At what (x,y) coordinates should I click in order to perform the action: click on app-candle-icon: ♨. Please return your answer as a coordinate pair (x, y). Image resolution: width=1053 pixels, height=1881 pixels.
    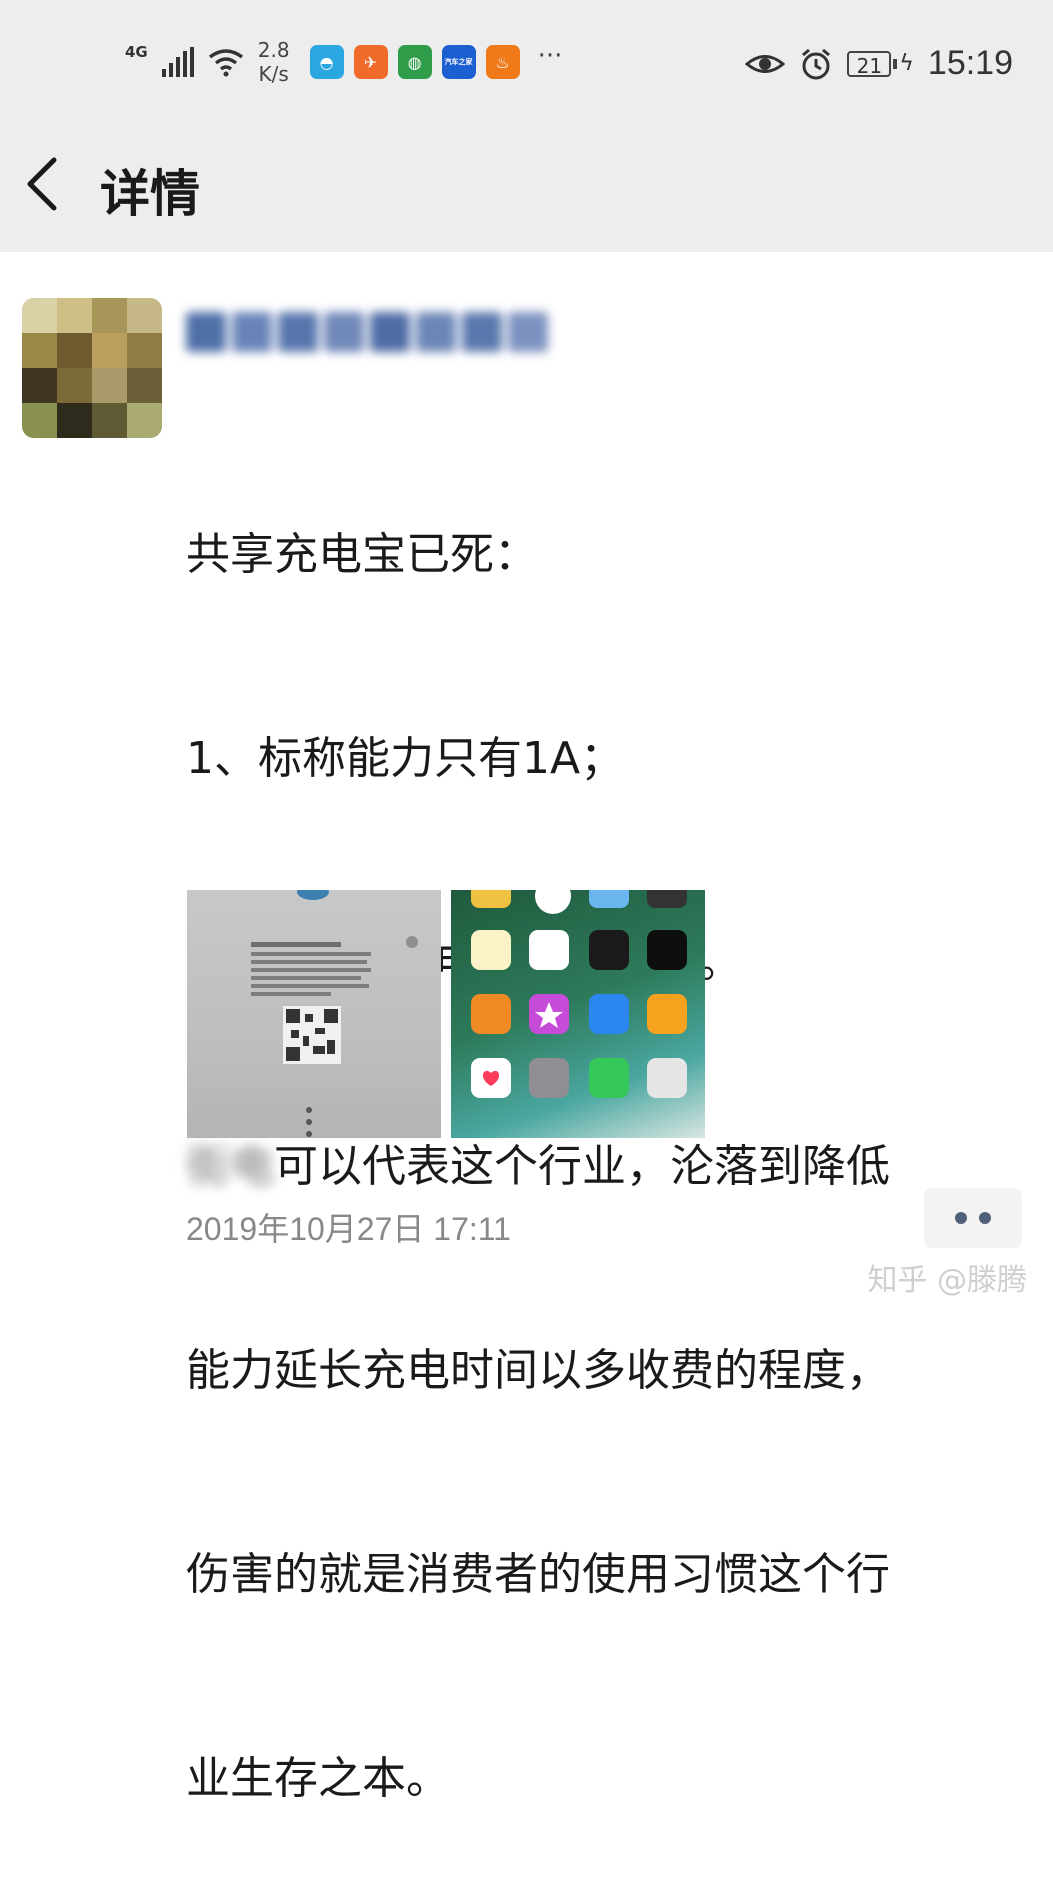
    Looking at the image, I should click on (502, 62).